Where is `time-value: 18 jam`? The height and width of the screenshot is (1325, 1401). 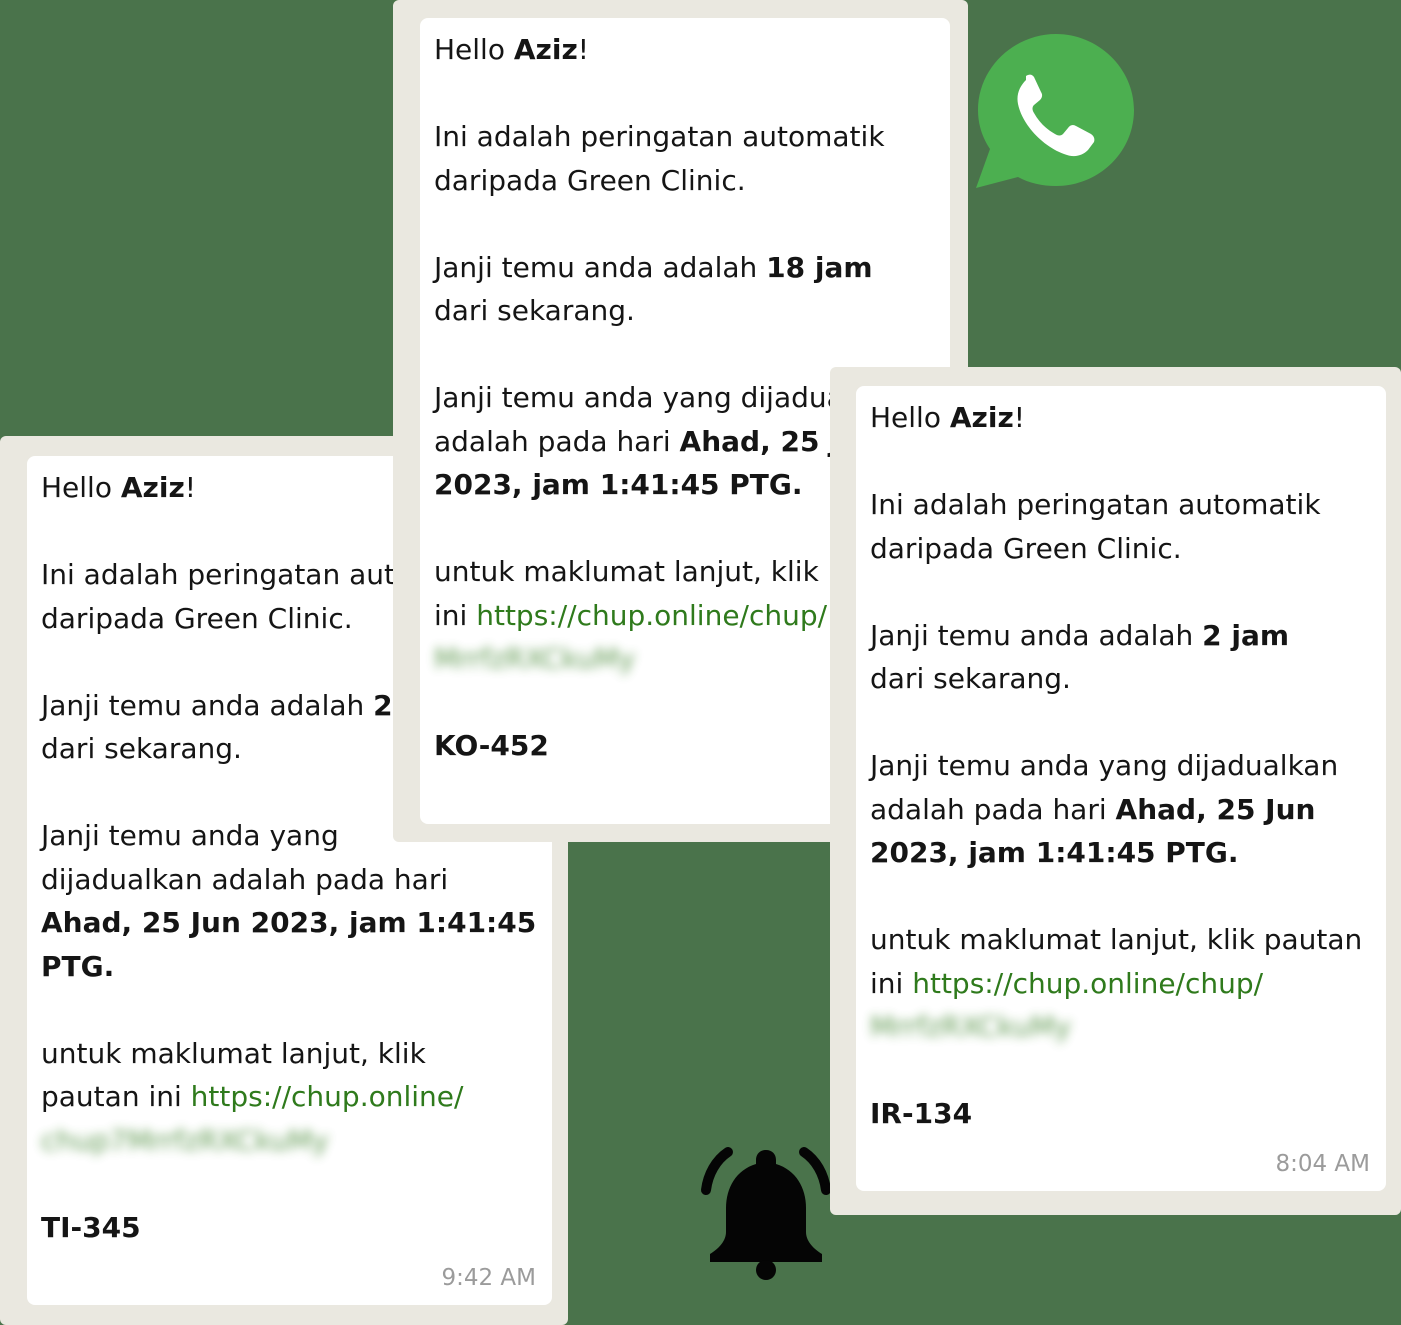 time-value: 18 jam is located at coordinates (819, 267).